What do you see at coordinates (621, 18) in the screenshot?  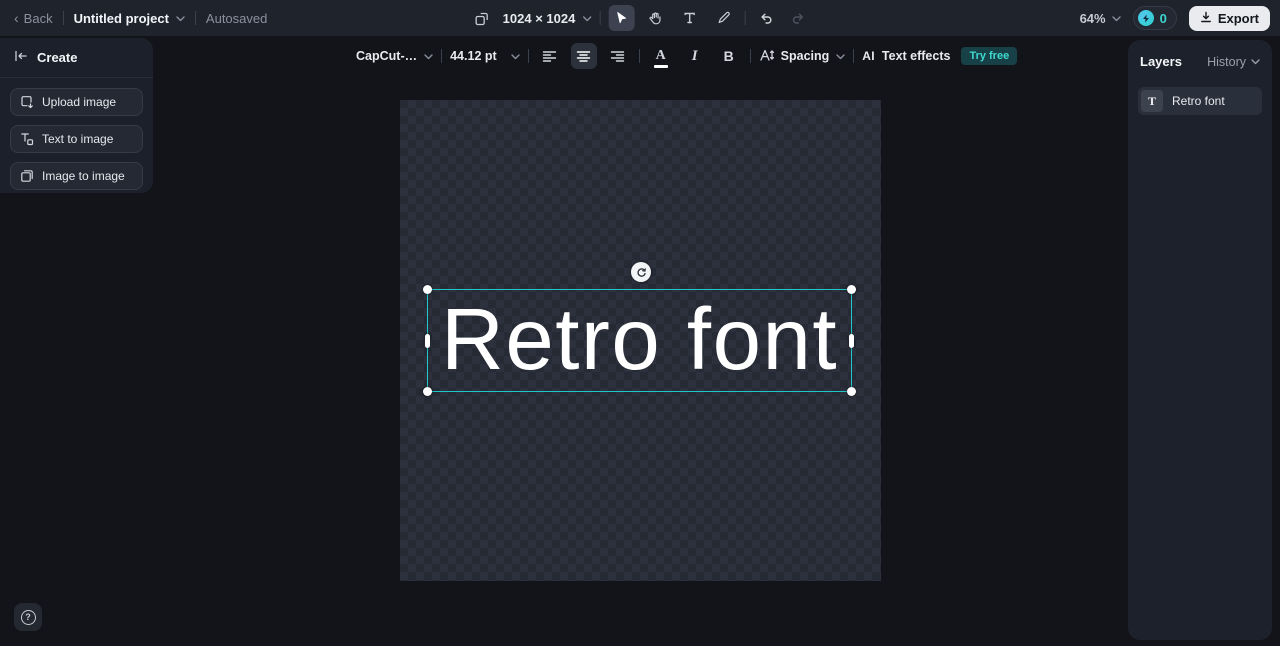 I see `select-tool-button` at bounding box center [621, 18].